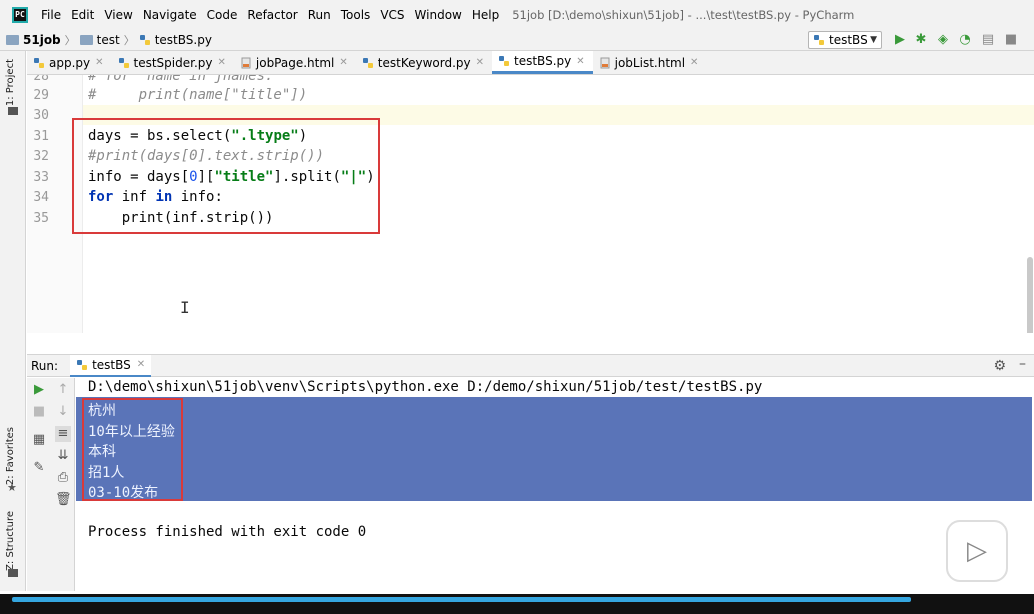 This screenshot has height=614, width=1034. What do you see at coordinates (438, 15) in the screenshot?
I see `menu-window: Window` at bounding box center [438, 15].